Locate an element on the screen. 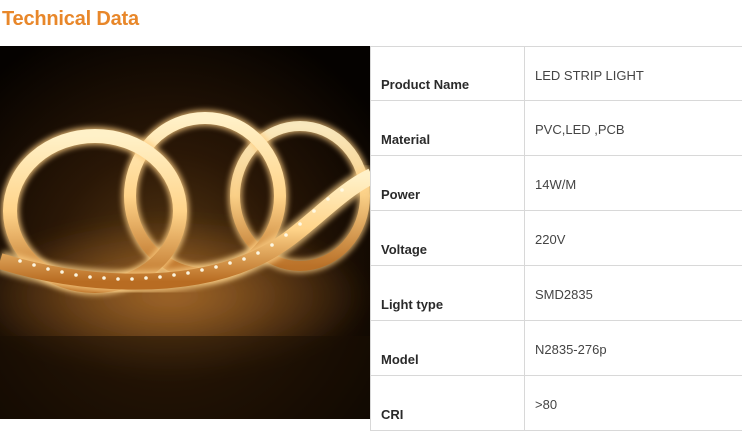 The image size is (742, 434). spec-label: Product Name is located at coordinates (425, 84).